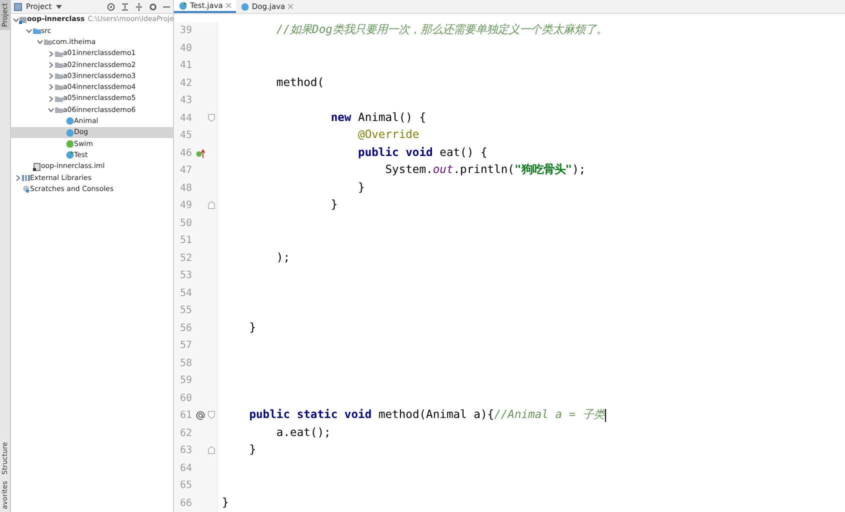 The width and height of the screenshot is (845, 512). What do you see at coordinates (26, 189) in the screenshot?
I see `scratch-icon` at bounding box center [26, 189].